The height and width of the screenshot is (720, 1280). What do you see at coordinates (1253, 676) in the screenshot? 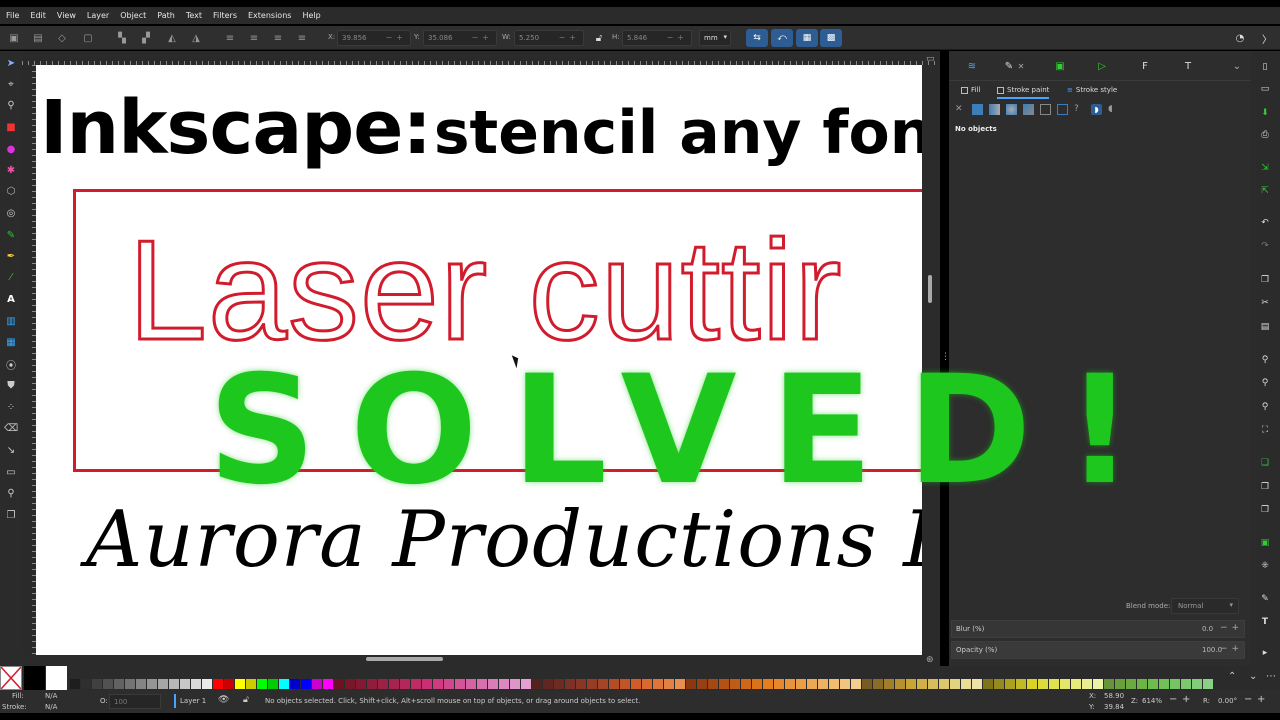
I see `palette-down-icon: ⌄` at bounding box center [1253, 676].